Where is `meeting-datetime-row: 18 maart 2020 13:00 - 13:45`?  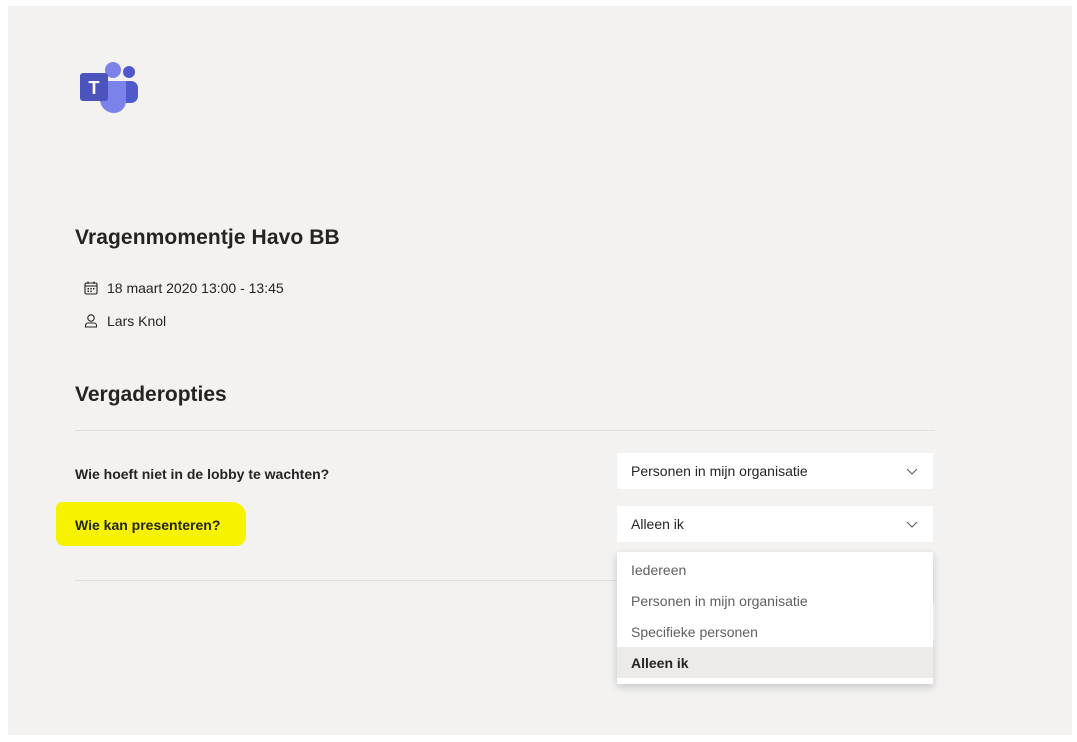
meeting-datetime-row: 18 maart 2020 13:00 - 13:45 is located at coordinates (183, 288).